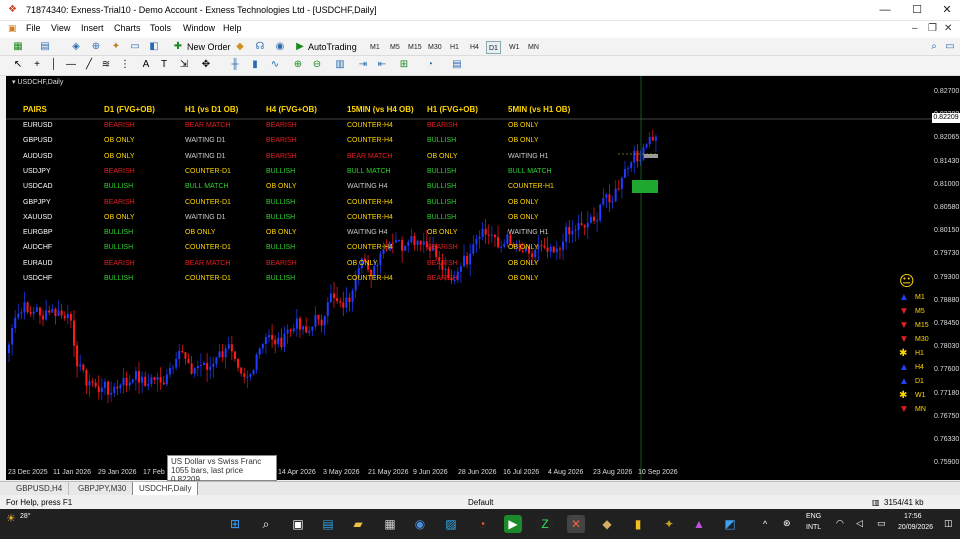 This screenshot has width=960, height=539. Describe the element at coordinates (474, 47) in the screenshot. I see `timeframe-h4: H4` at that location.